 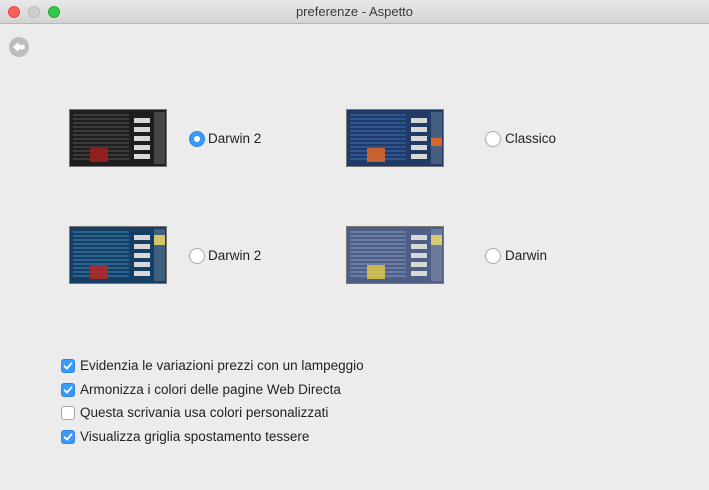 I want to click on back-arrow-icon, so click(x=19, y=47).